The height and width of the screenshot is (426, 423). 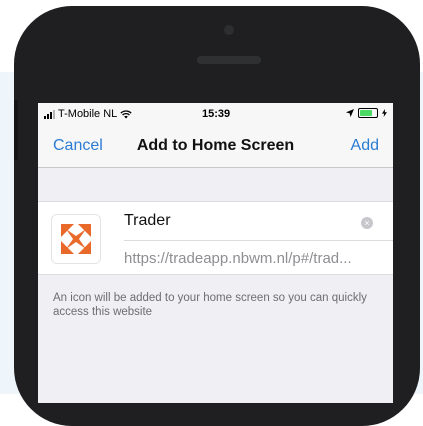 What do you see at coordinates (365, 146) in the screenshot?
I see `add-button: Add` at bounding box center [365, 146].